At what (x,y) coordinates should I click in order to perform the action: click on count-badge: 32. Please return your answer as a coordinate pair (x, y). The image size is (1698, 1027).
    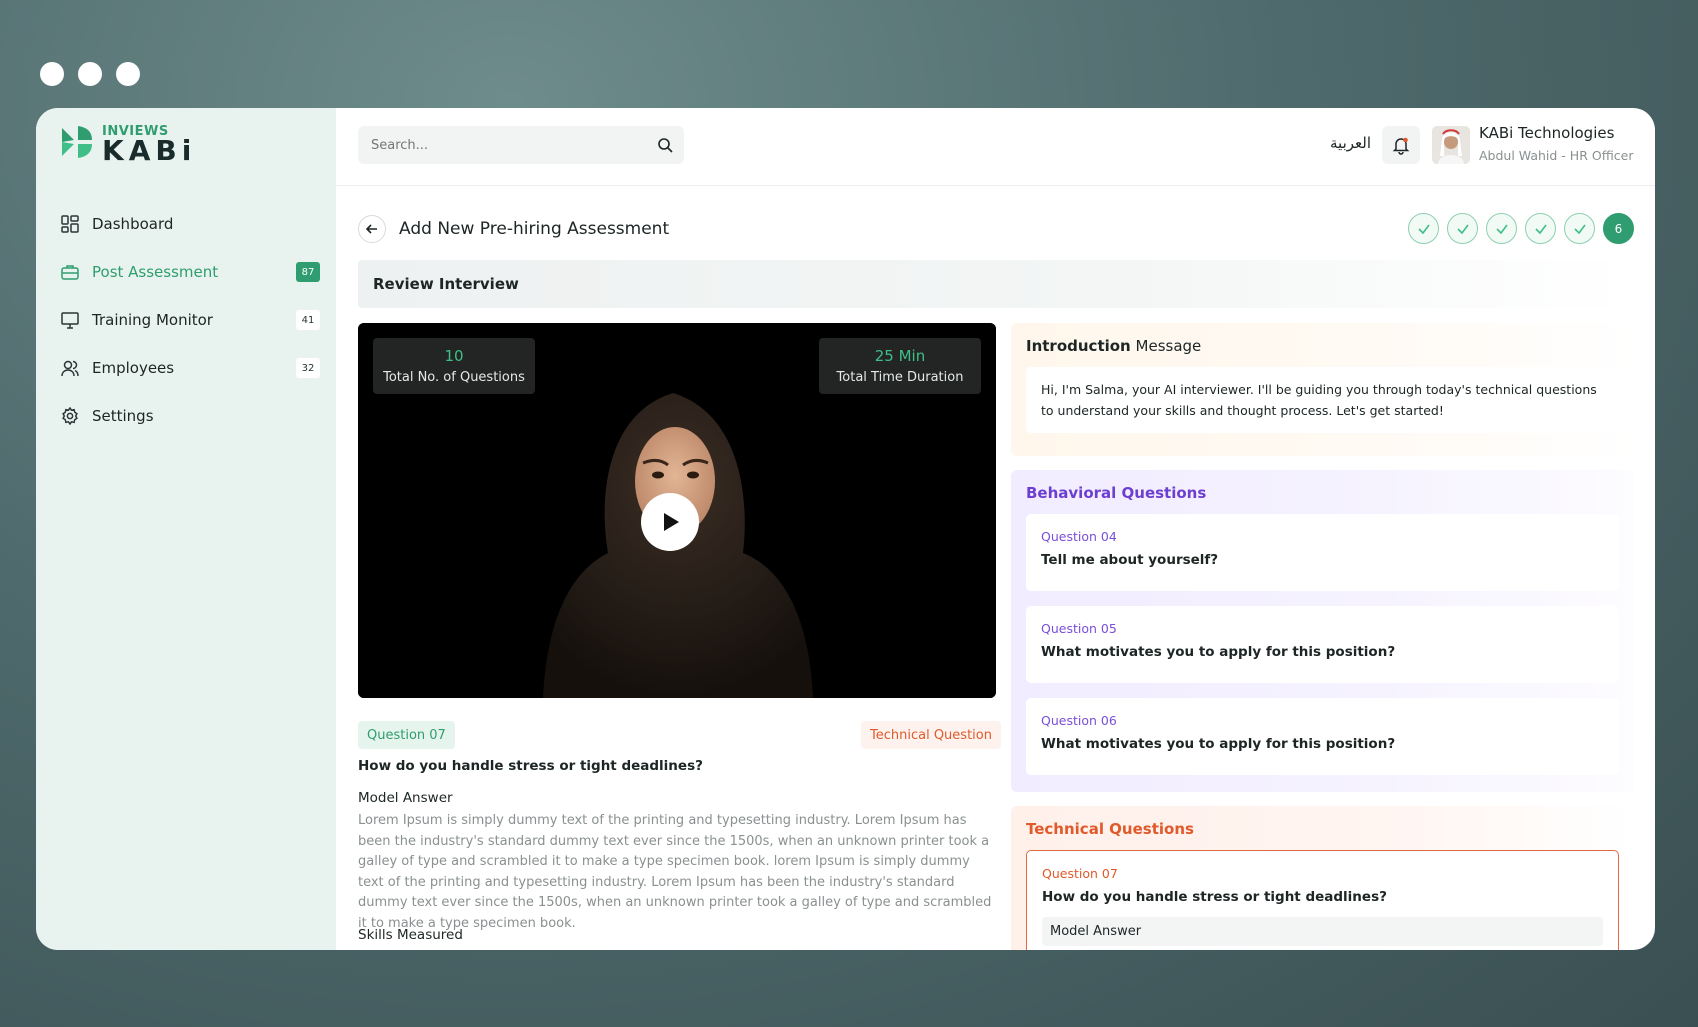
    Looking at the image, I should click on (308, 368).